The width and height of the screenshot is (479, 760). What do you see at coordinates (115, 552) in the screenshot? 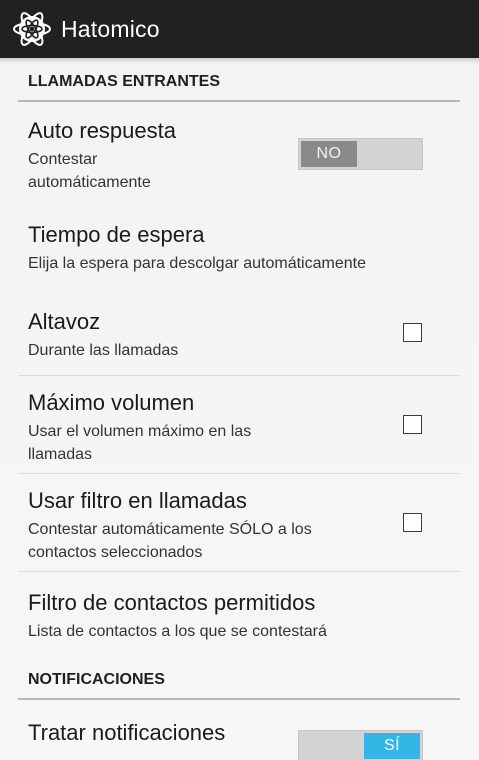
I see `pref-summary-line2: contactos seleccionados` at bounding box center [115, 552].